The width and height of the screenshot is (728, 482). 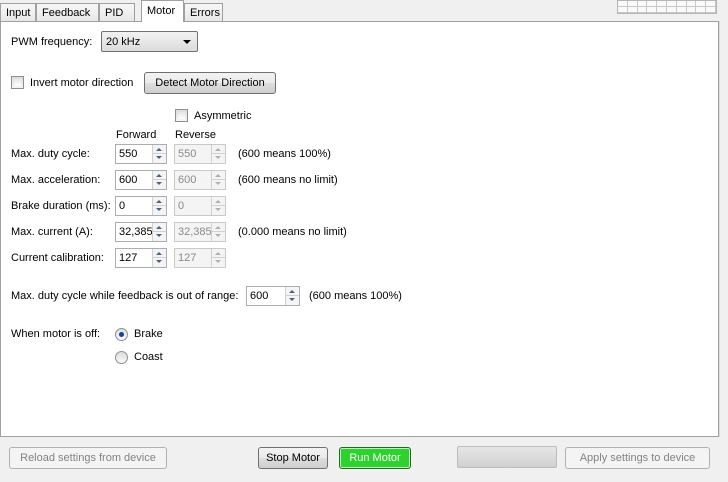 What do you see at coordinates (50, 154) in the screenshot?
I see `max-duty-cycle-label: Max. duty cycle:` at bounding box center [50, 154].